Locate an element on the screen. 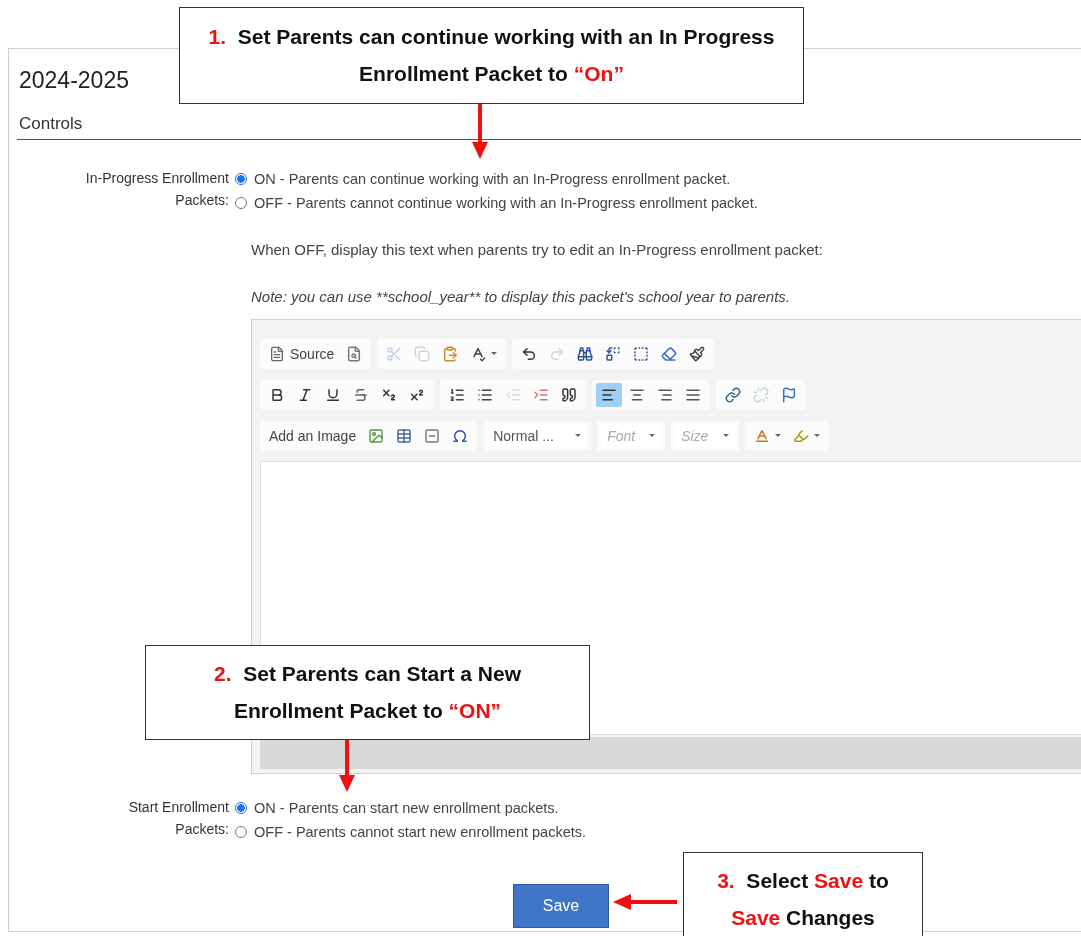  bold-icon is located at coordinates (277, 394).